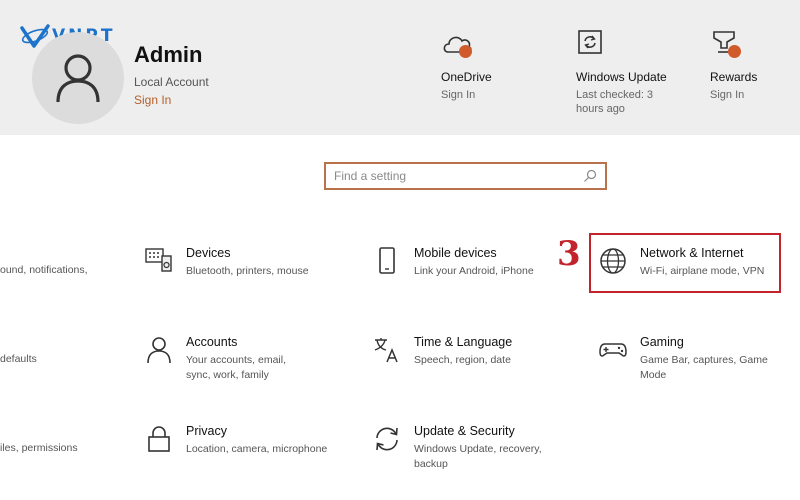  What do you see at coordinates (158, 260) in the screenshot?
I see `devices-icon` at bounding box center [158, 260].